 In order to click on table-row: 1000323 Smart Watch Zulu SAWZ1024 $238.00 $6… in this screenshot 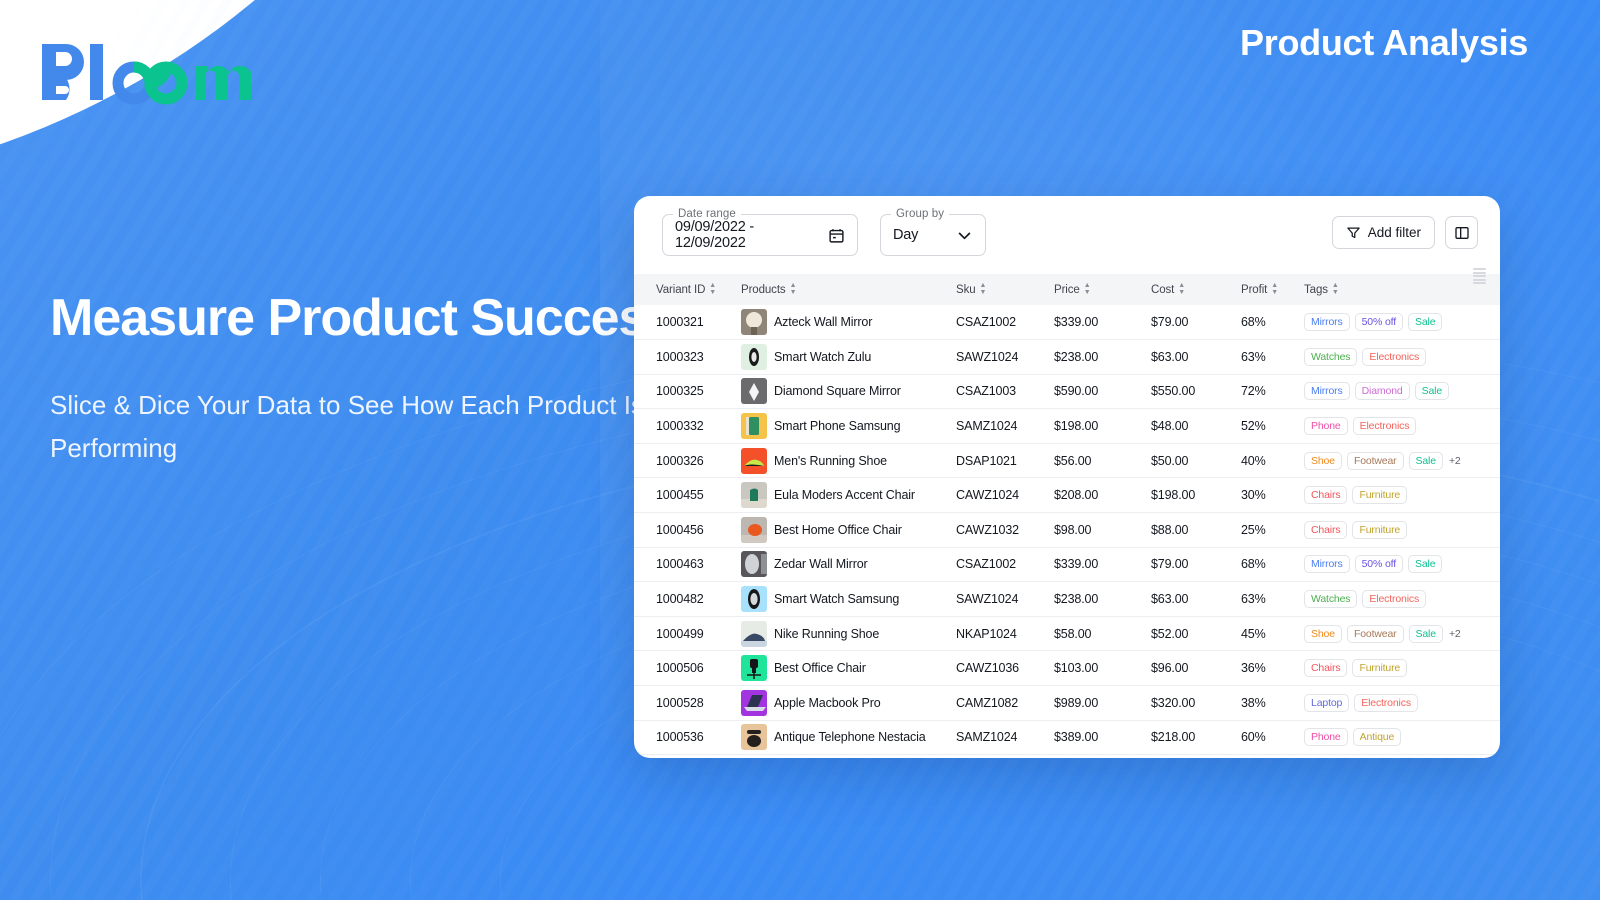, I will do `click(1067, 357)`.